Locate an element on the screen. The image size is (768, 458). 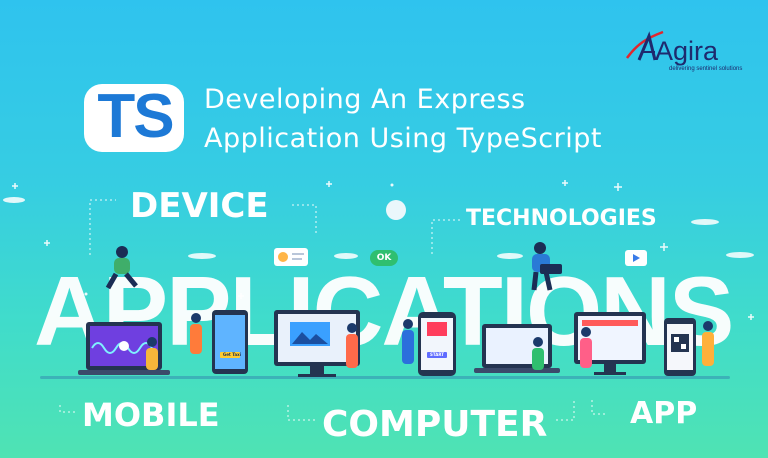
phone-button-label: START is located at coordinates (437, 354).